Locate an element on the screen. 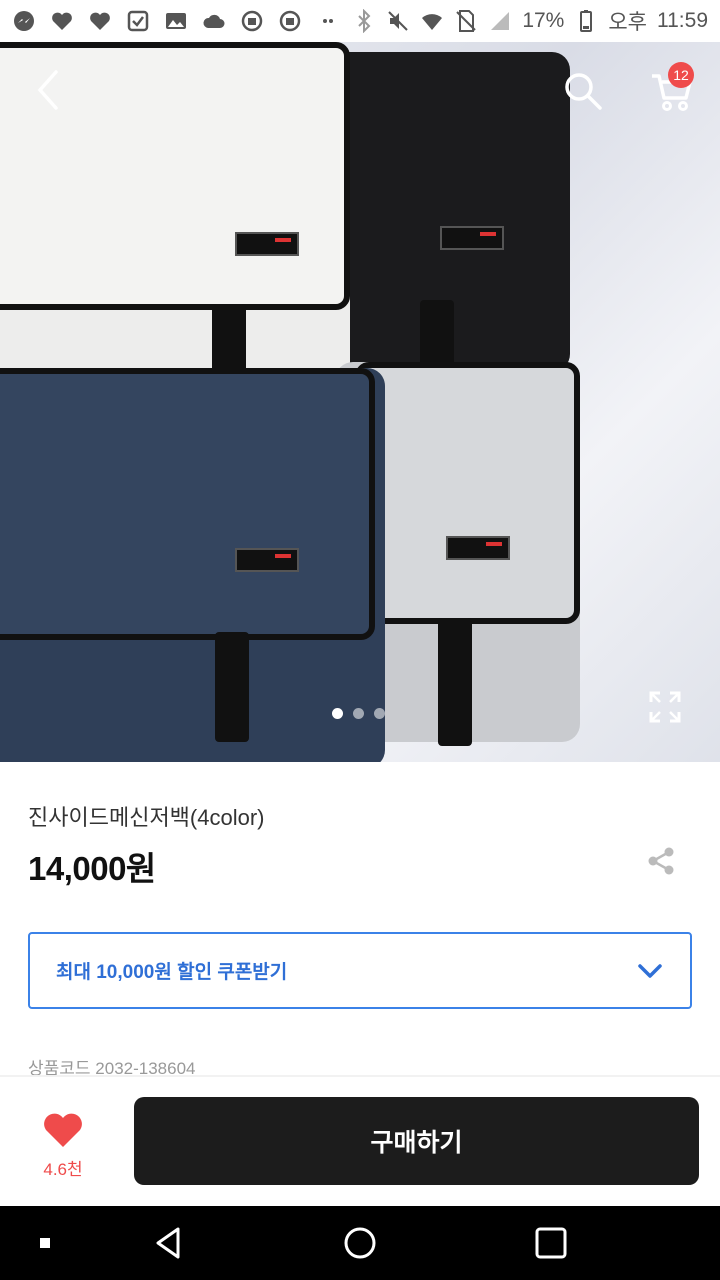  search-button is located at coordinates (583, 91).